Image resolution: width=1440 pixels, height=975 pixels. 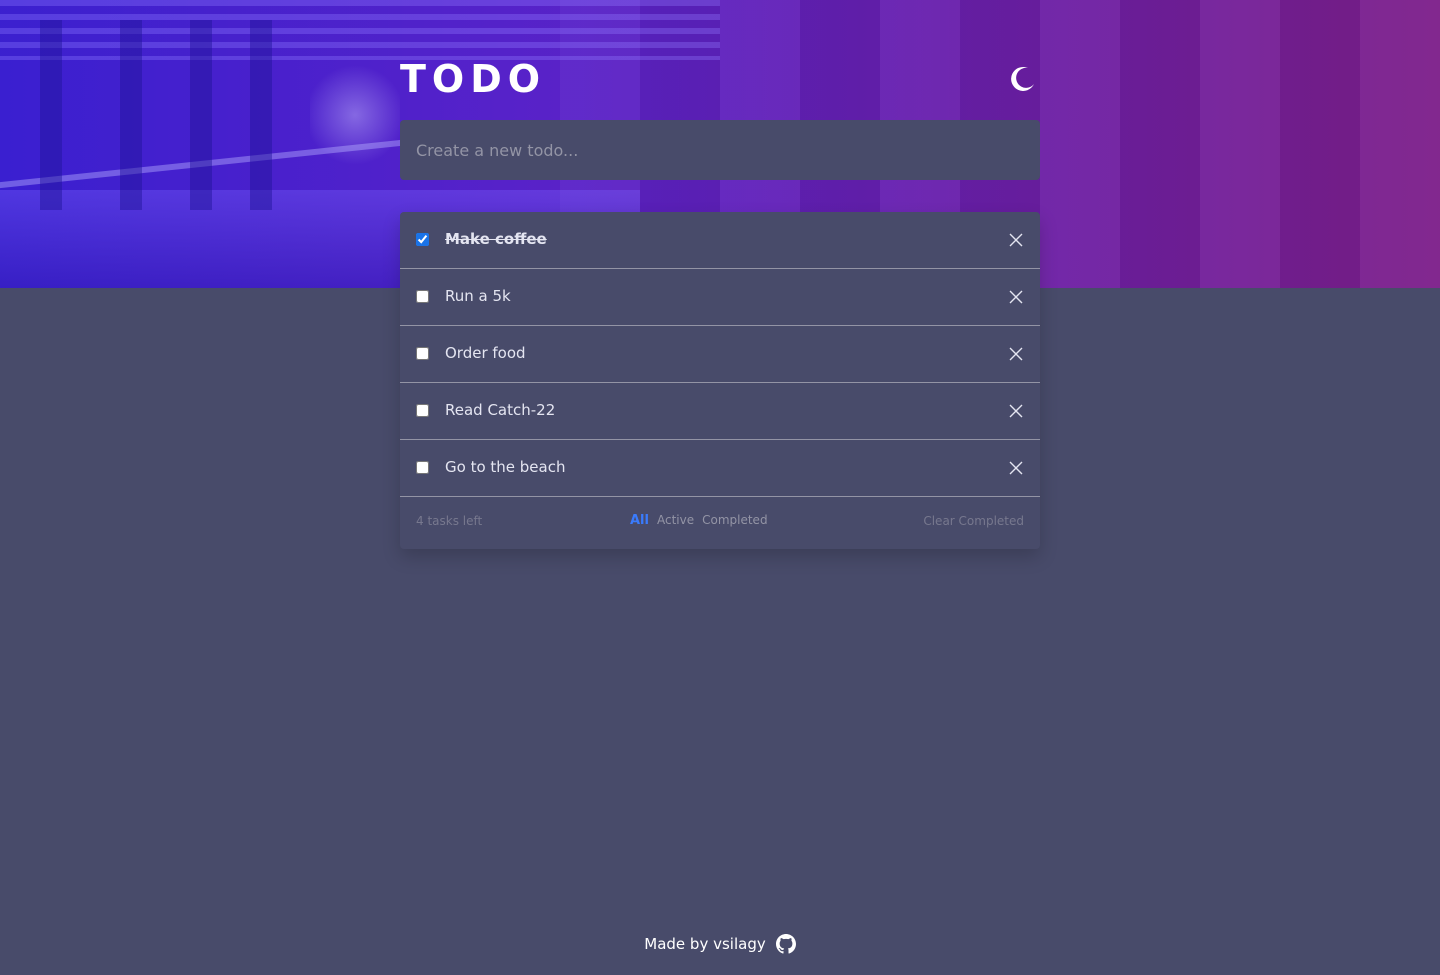 I want to click on todo-label: Order food, so click(x=485, y=353).